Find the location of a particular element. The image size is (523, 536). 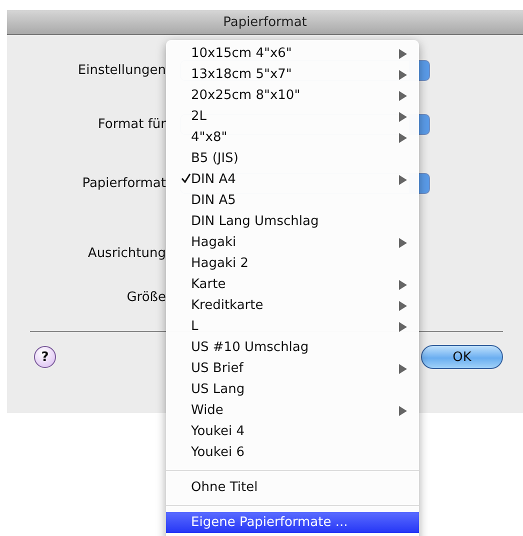

menu-item: 13x18cm 5"x7" is located at coordinates (292, 74).